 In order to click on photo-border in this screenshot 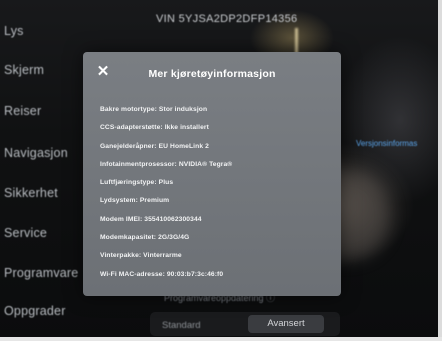, I will do `click(440, 170)`.